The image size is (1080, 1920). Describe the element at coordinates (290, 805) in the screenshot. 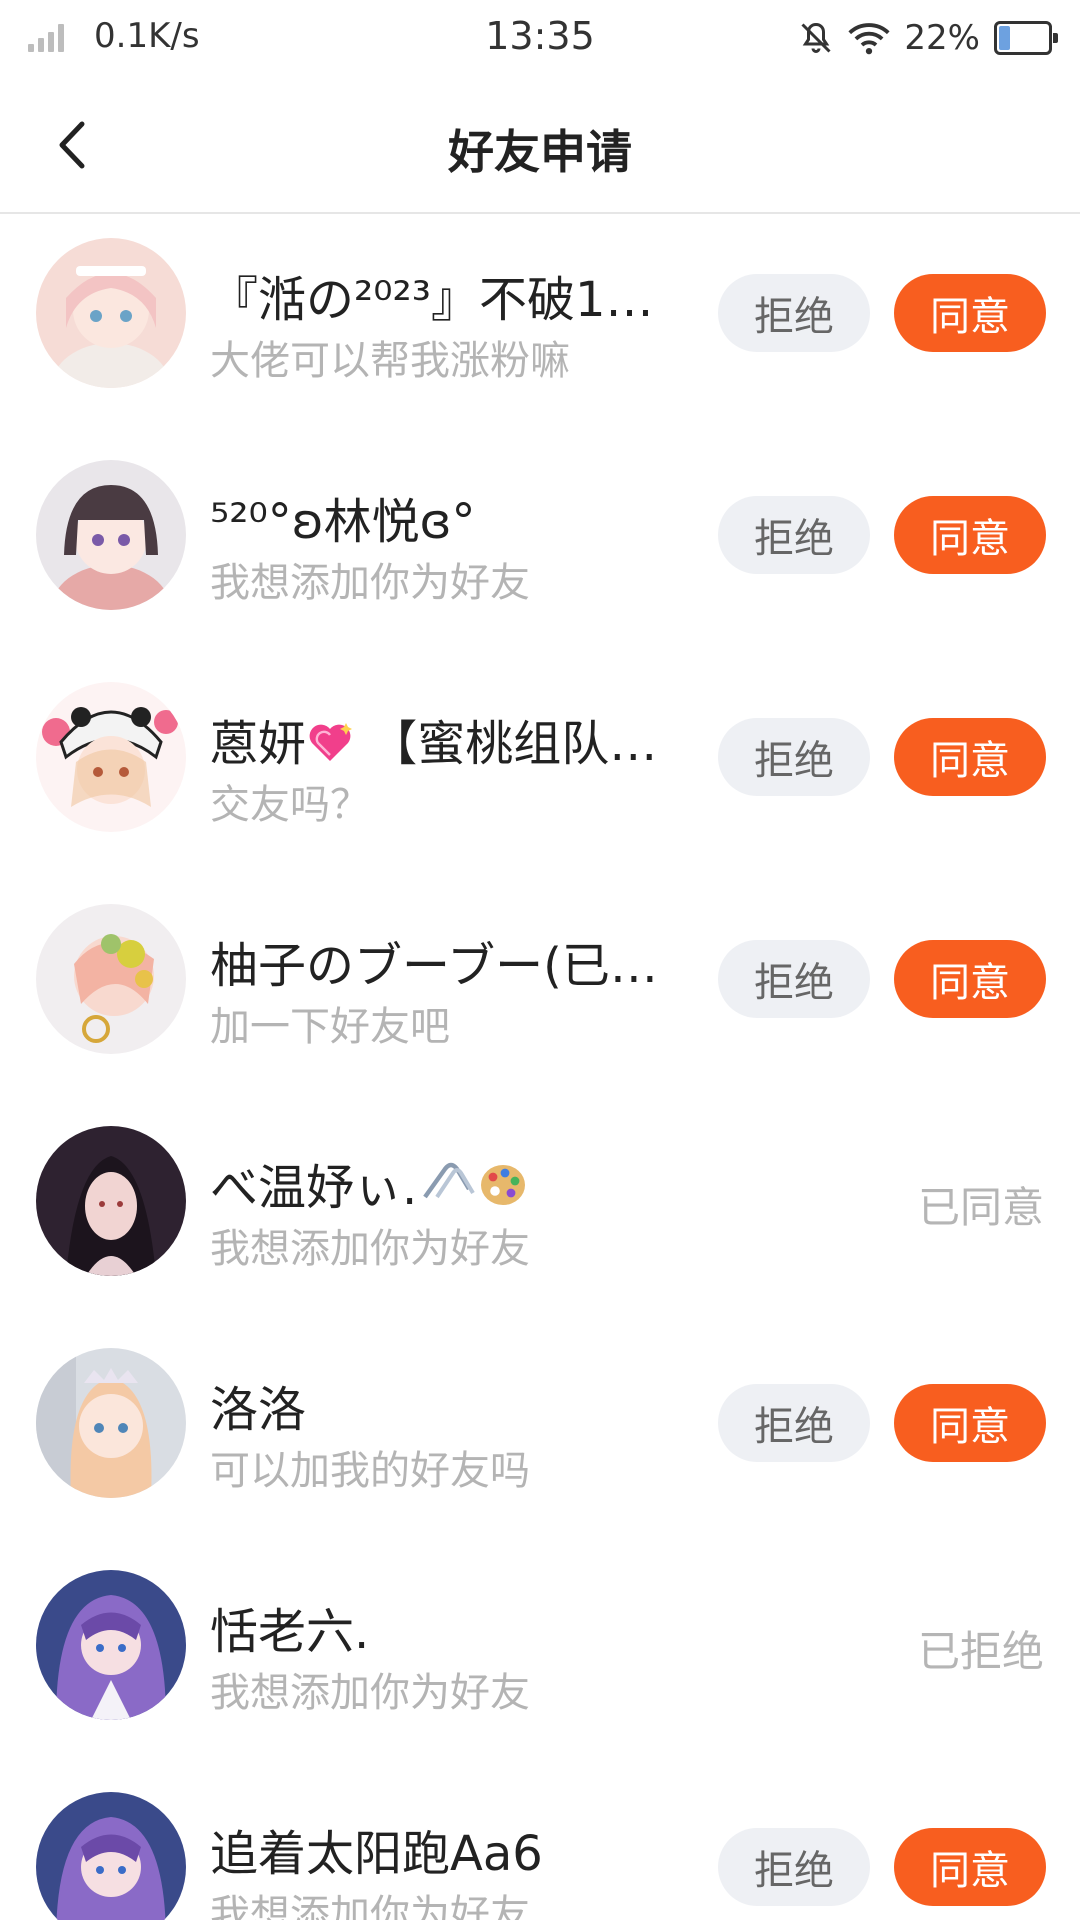

I see `request-message: 交友吗？` at that location.